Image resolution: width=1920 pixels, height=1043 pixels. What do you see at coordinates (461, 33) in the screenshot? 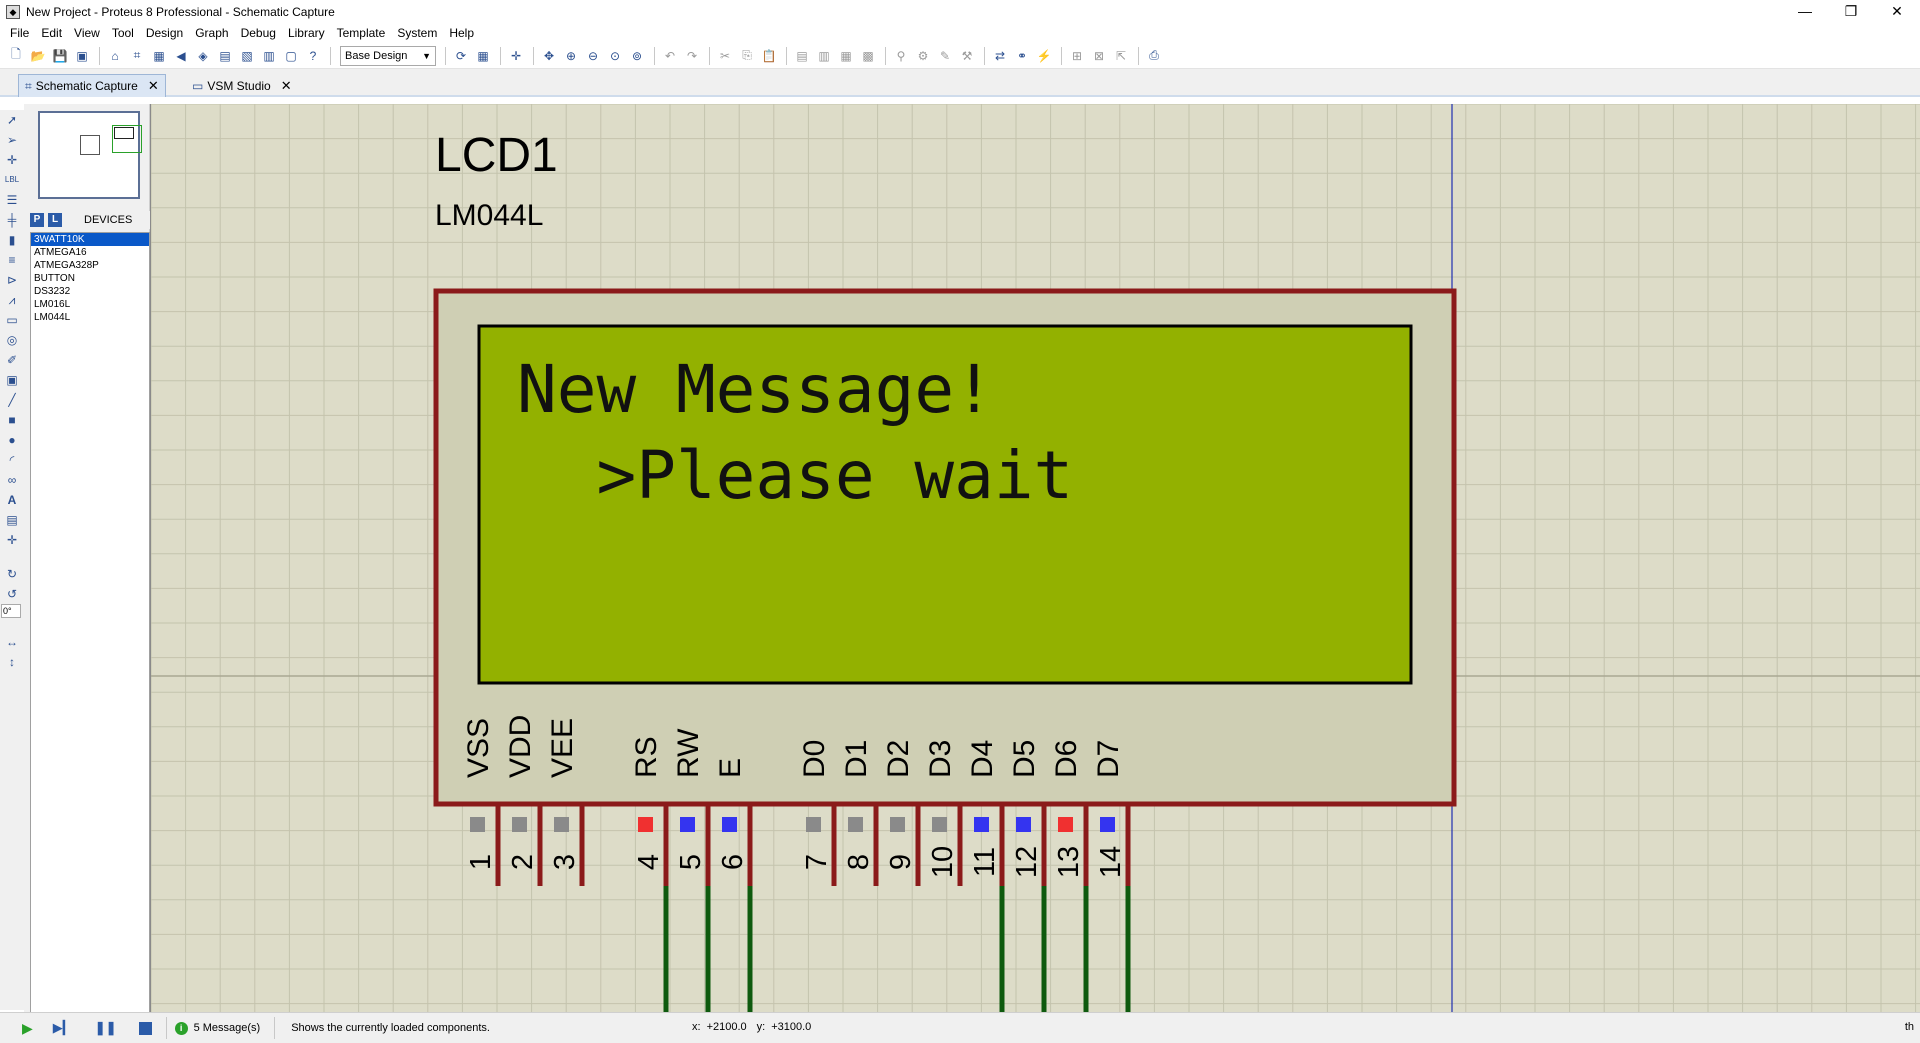
I see `menu-help: Help` at bounding box center [461, 33].